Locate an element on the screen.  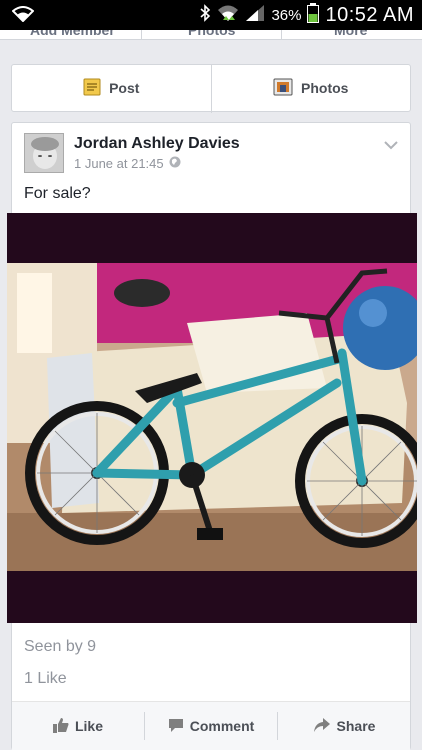
avatar is located at coordinates (44, 153).